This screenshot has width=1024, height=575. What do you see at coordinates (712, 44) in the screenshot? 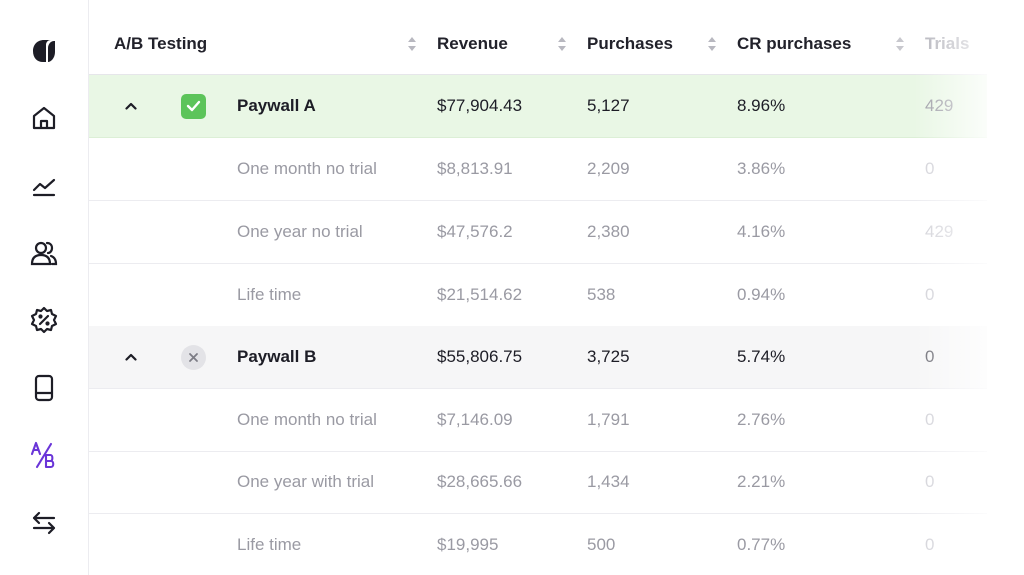
I see `sort-cr-icon` at bounding box center [712, 44].